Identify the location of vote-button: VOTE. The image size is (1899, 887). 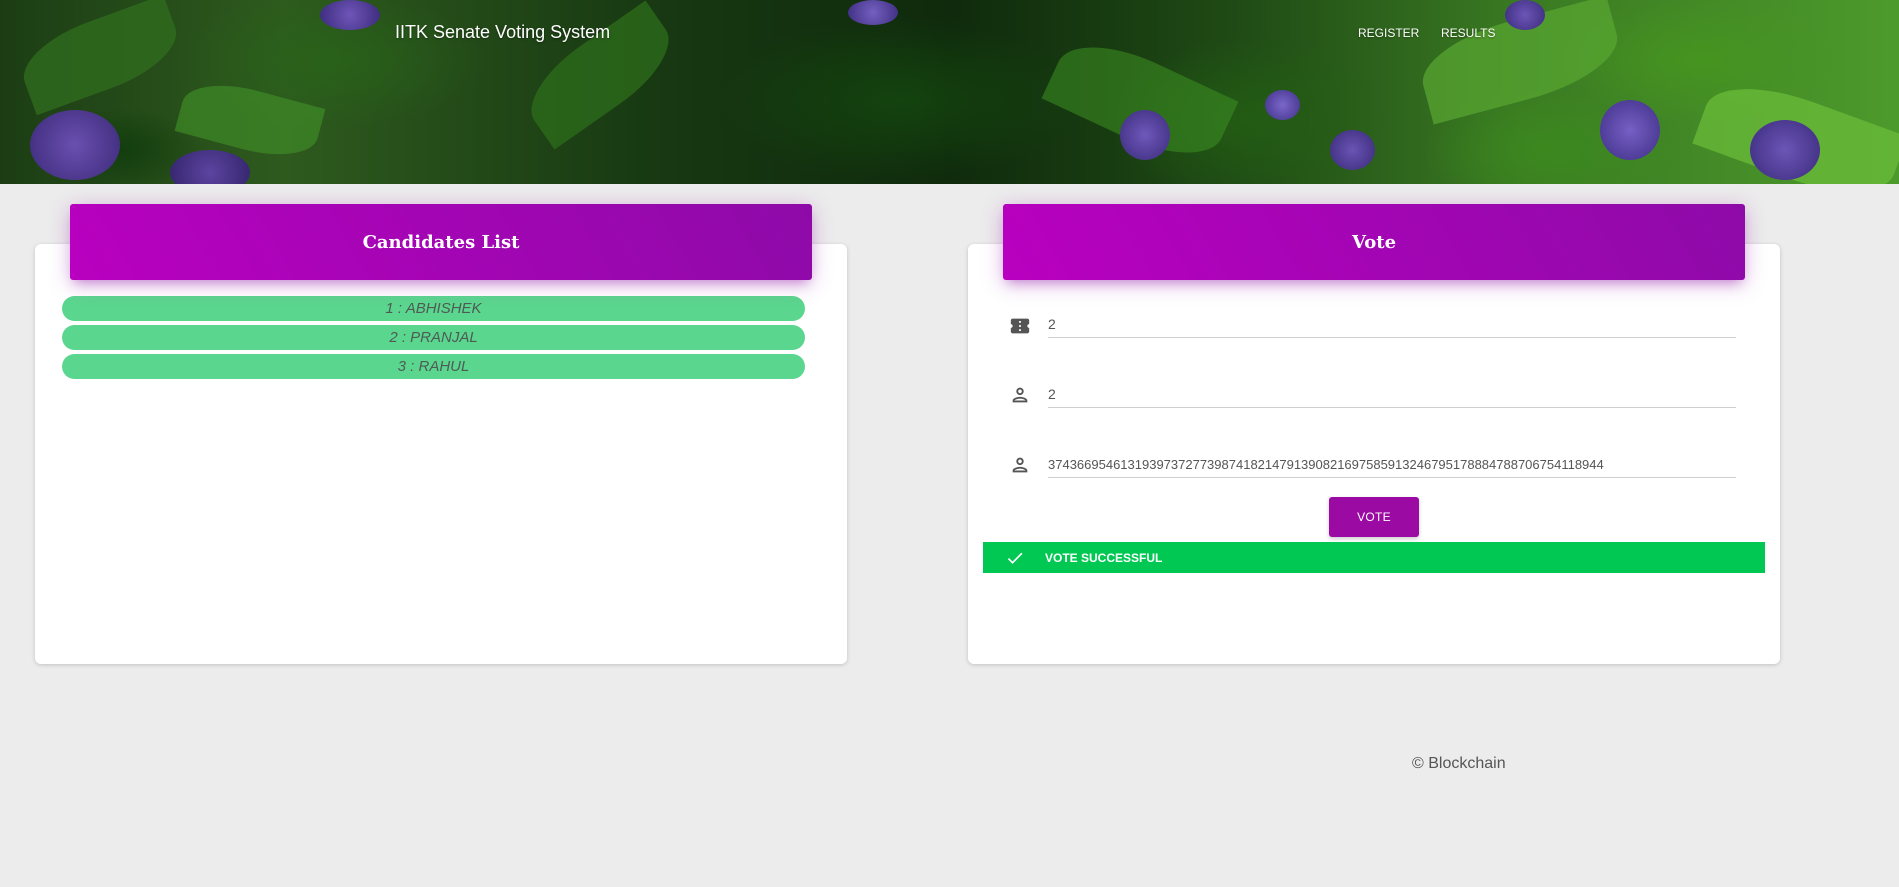
(1374, 517).